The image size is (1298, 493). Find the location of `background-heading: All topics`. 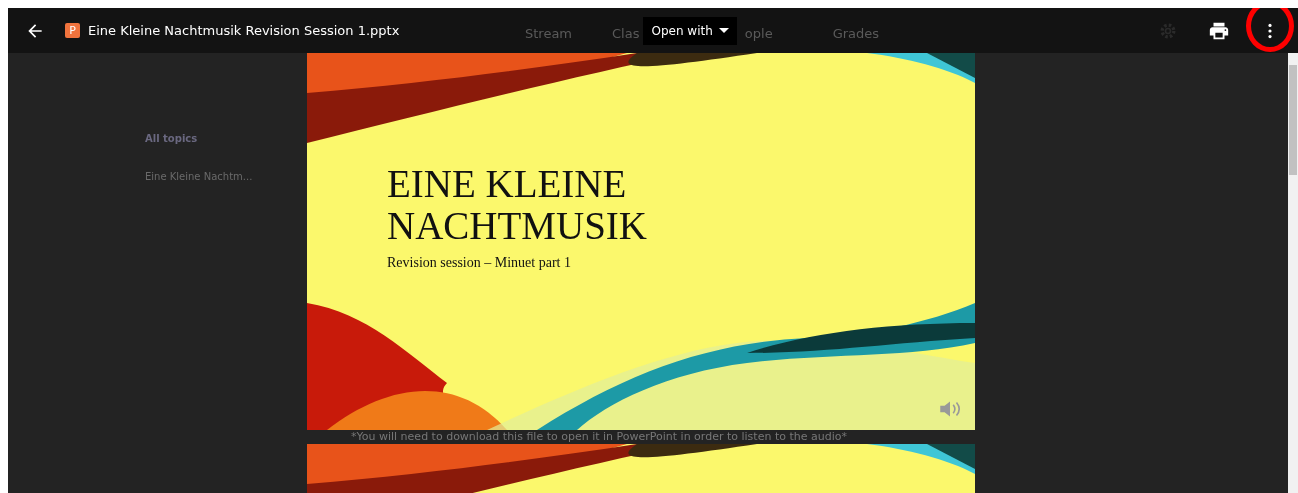

background-heading: All topics is located at coordinates (171, 138).